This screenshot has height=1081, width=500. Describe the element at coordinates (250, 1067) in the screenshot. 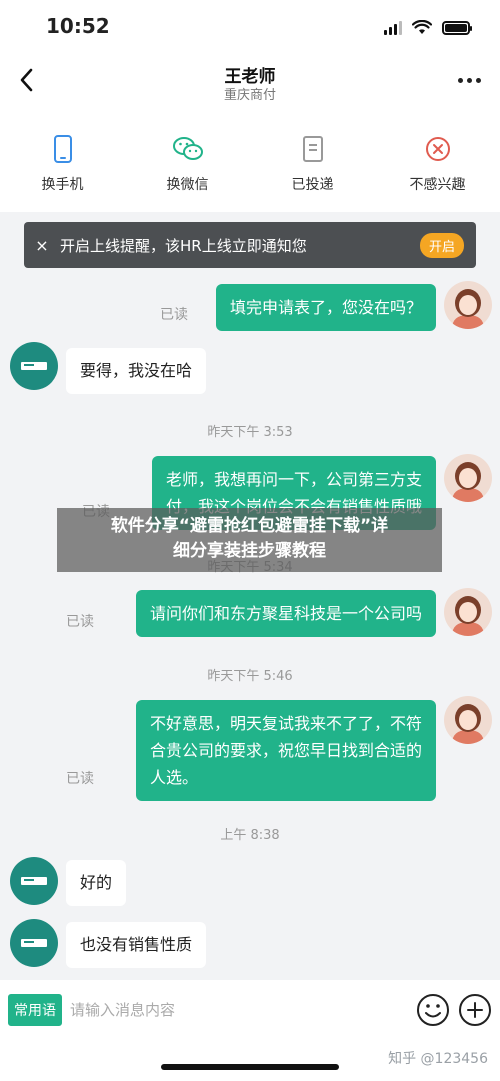

I see `home-indicator` at that location.